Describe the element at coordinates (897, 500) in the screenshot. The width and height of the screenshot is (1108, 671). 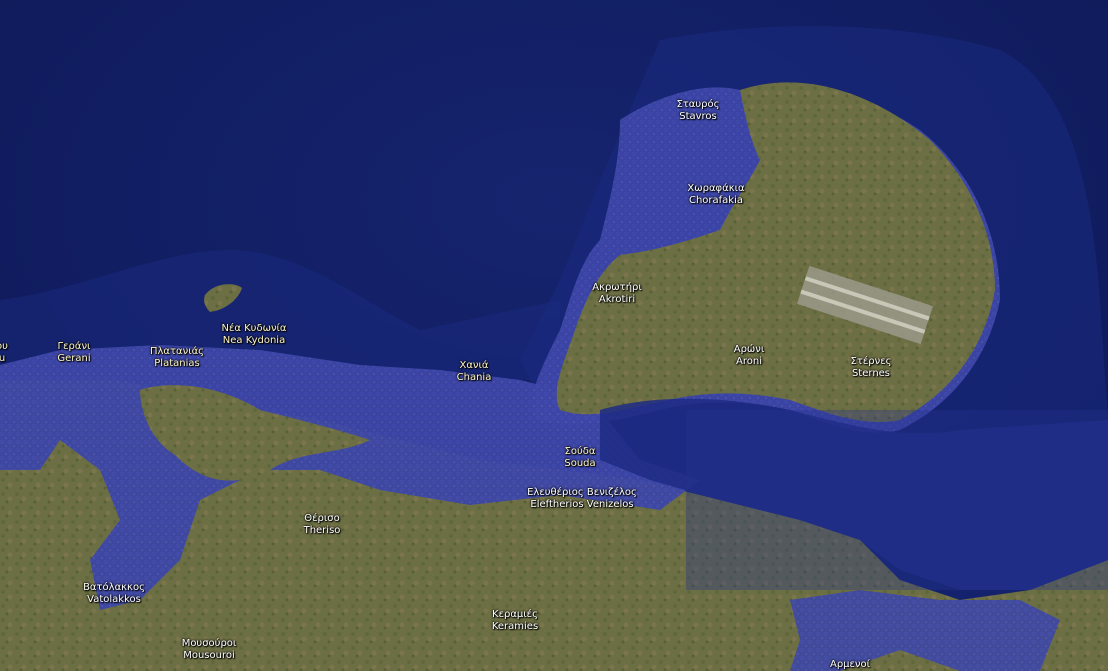
I see `bay-tint` at that location.